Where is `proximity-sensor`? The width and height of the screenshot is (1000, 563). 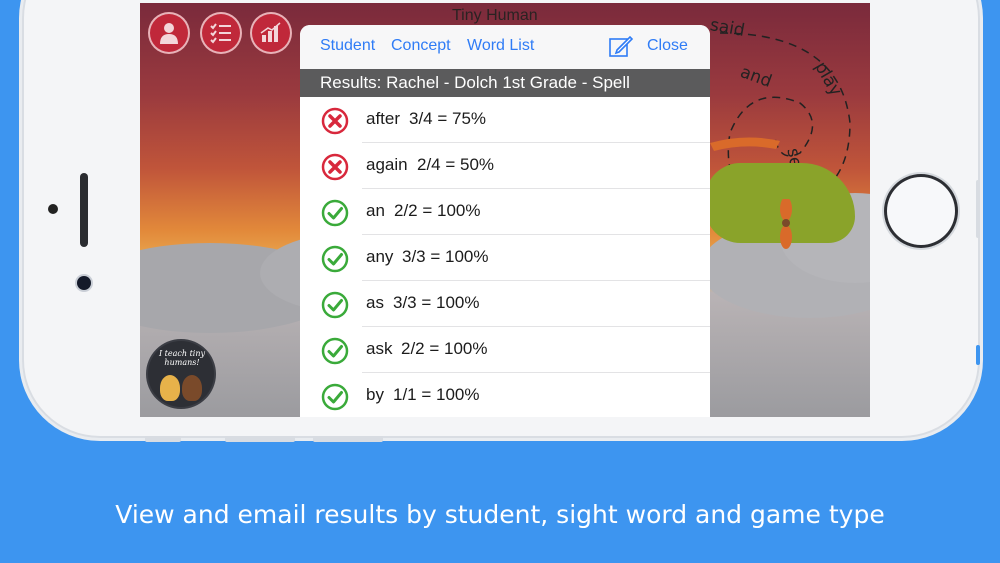 proximity-sensor is located at coordinates (53, 209).